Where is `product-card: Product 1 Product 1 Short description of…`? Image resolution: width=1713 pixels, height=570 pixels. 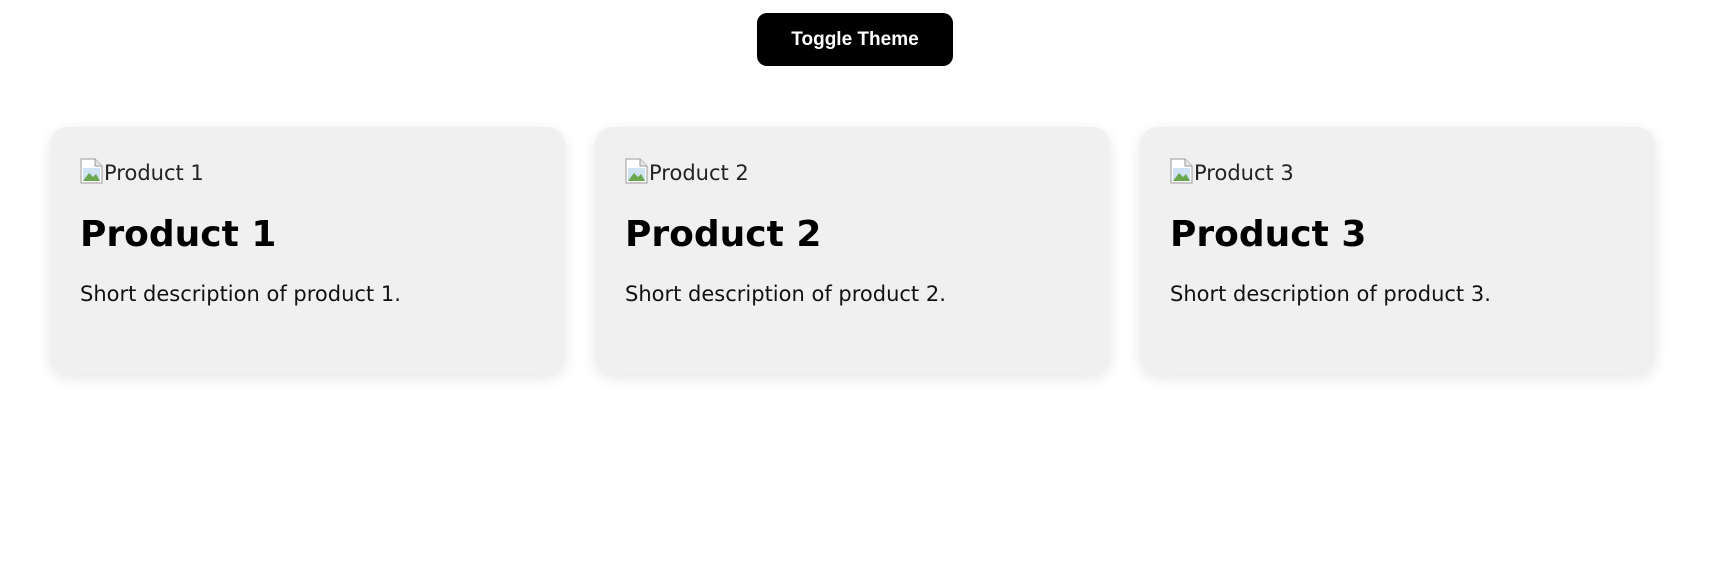 product-card: Product 1 Product 1 Short description of… is located at coordinates (307, 250).